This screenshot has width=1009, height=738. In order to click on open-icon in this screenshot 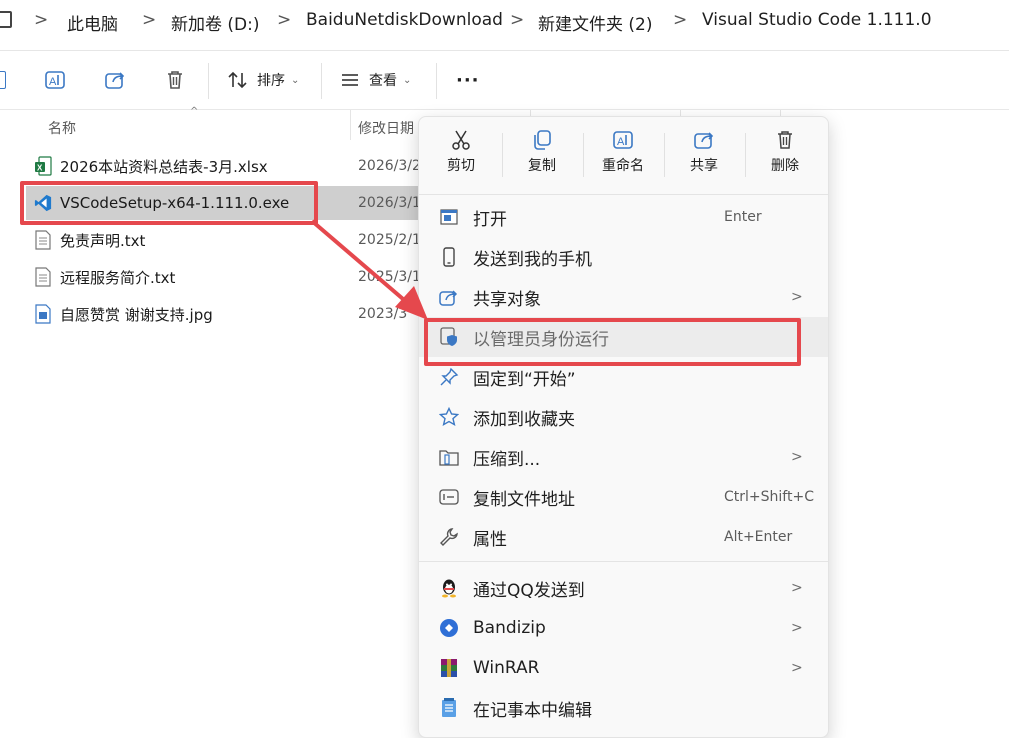, I will do `click(449, 217)`.